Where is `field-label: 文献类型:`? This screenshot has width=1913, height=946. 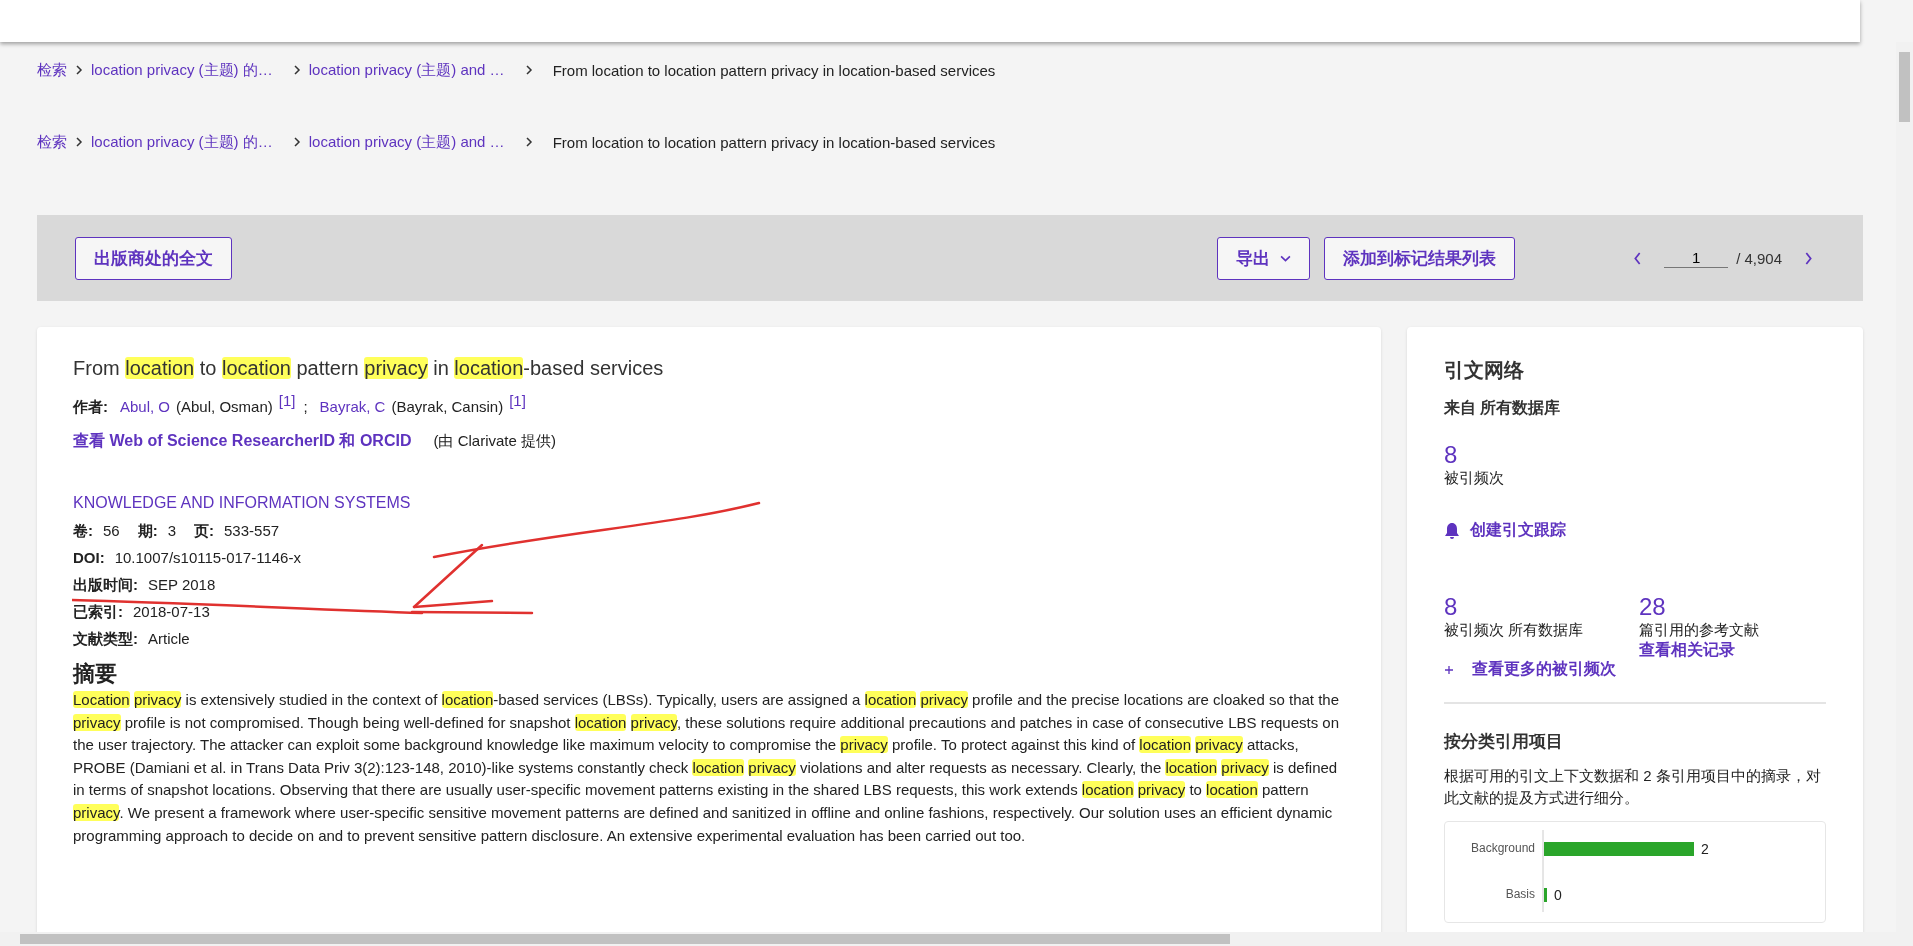 field-label: 文献类型: is located at coordinates (105, 639).